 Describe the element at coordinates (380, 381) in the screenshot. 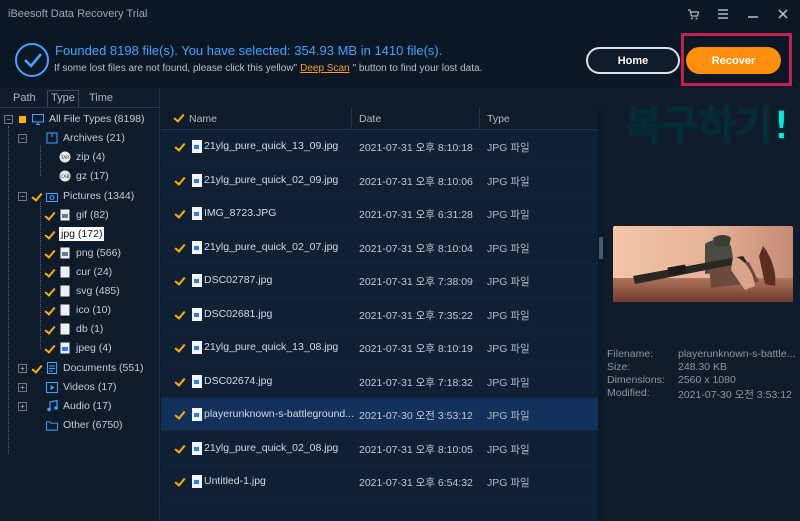

I see `file-row: DSC02674.jpg 2021-07-31 오후 7:18:32 JPG 파일` at that location.